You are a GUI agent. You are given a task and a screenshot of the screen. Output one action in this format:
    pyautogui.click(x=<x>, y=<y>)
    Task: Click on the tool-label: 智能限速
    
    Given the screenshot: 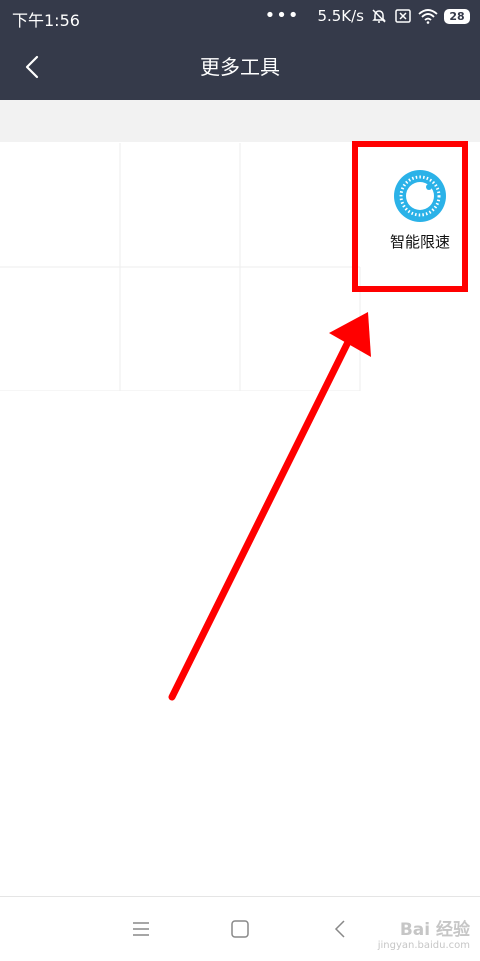 What is the action you would take?
    pyautogui.click(x=419, y=242)
    